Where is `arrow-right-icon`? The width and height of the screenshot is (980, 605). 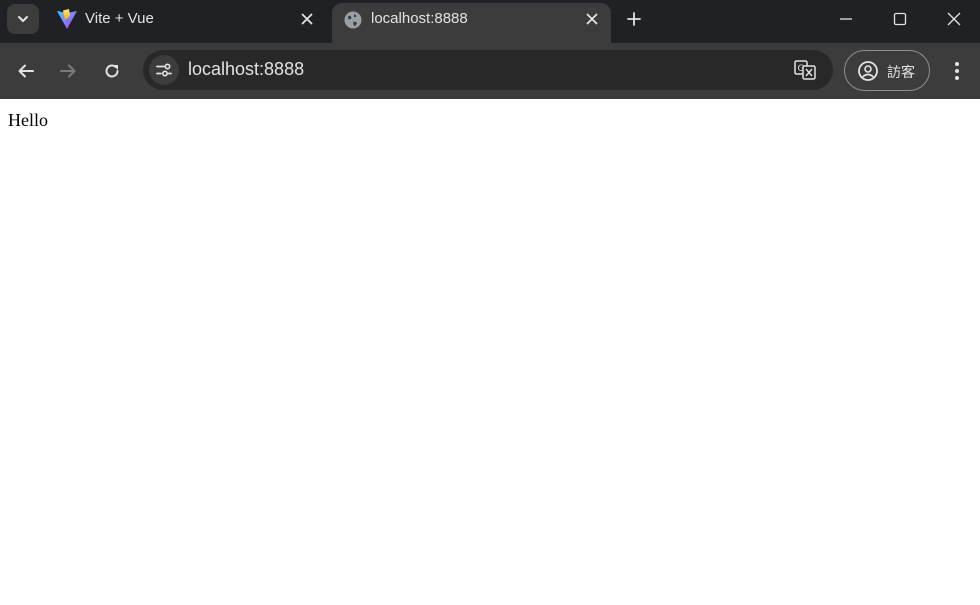
arrow-right-icon is located at coordinates (68, 71).